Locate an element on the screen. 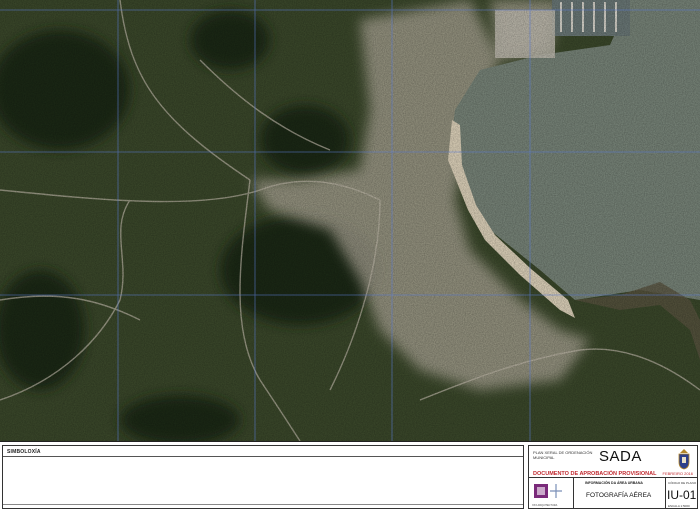 The image size is (700, 512). sheet-title: FOTOGRAFÍA AÉREA is located at coordinates (619, 495).